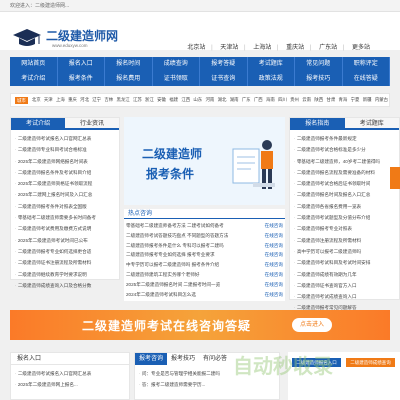 This screenshot has height=400, width=400. I want to click on more-sites-link: 更多站, so click(361, 46).